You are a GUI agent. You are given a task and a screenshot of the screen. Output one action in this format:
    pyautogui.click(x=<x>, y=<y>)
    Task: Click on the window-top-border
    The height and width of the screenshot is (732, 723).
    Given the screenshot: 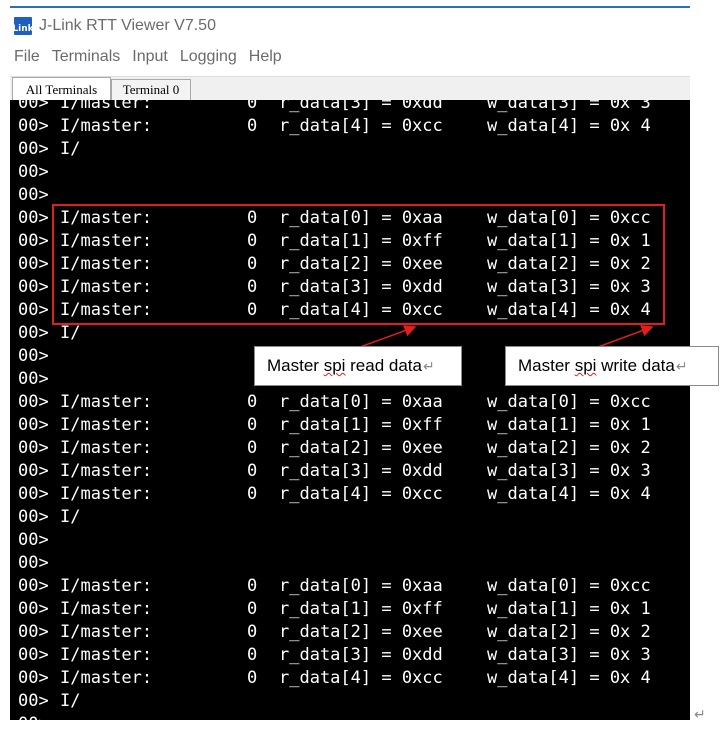 What is the action you would take?
    pyautogui.click(x=350, y=7)
    